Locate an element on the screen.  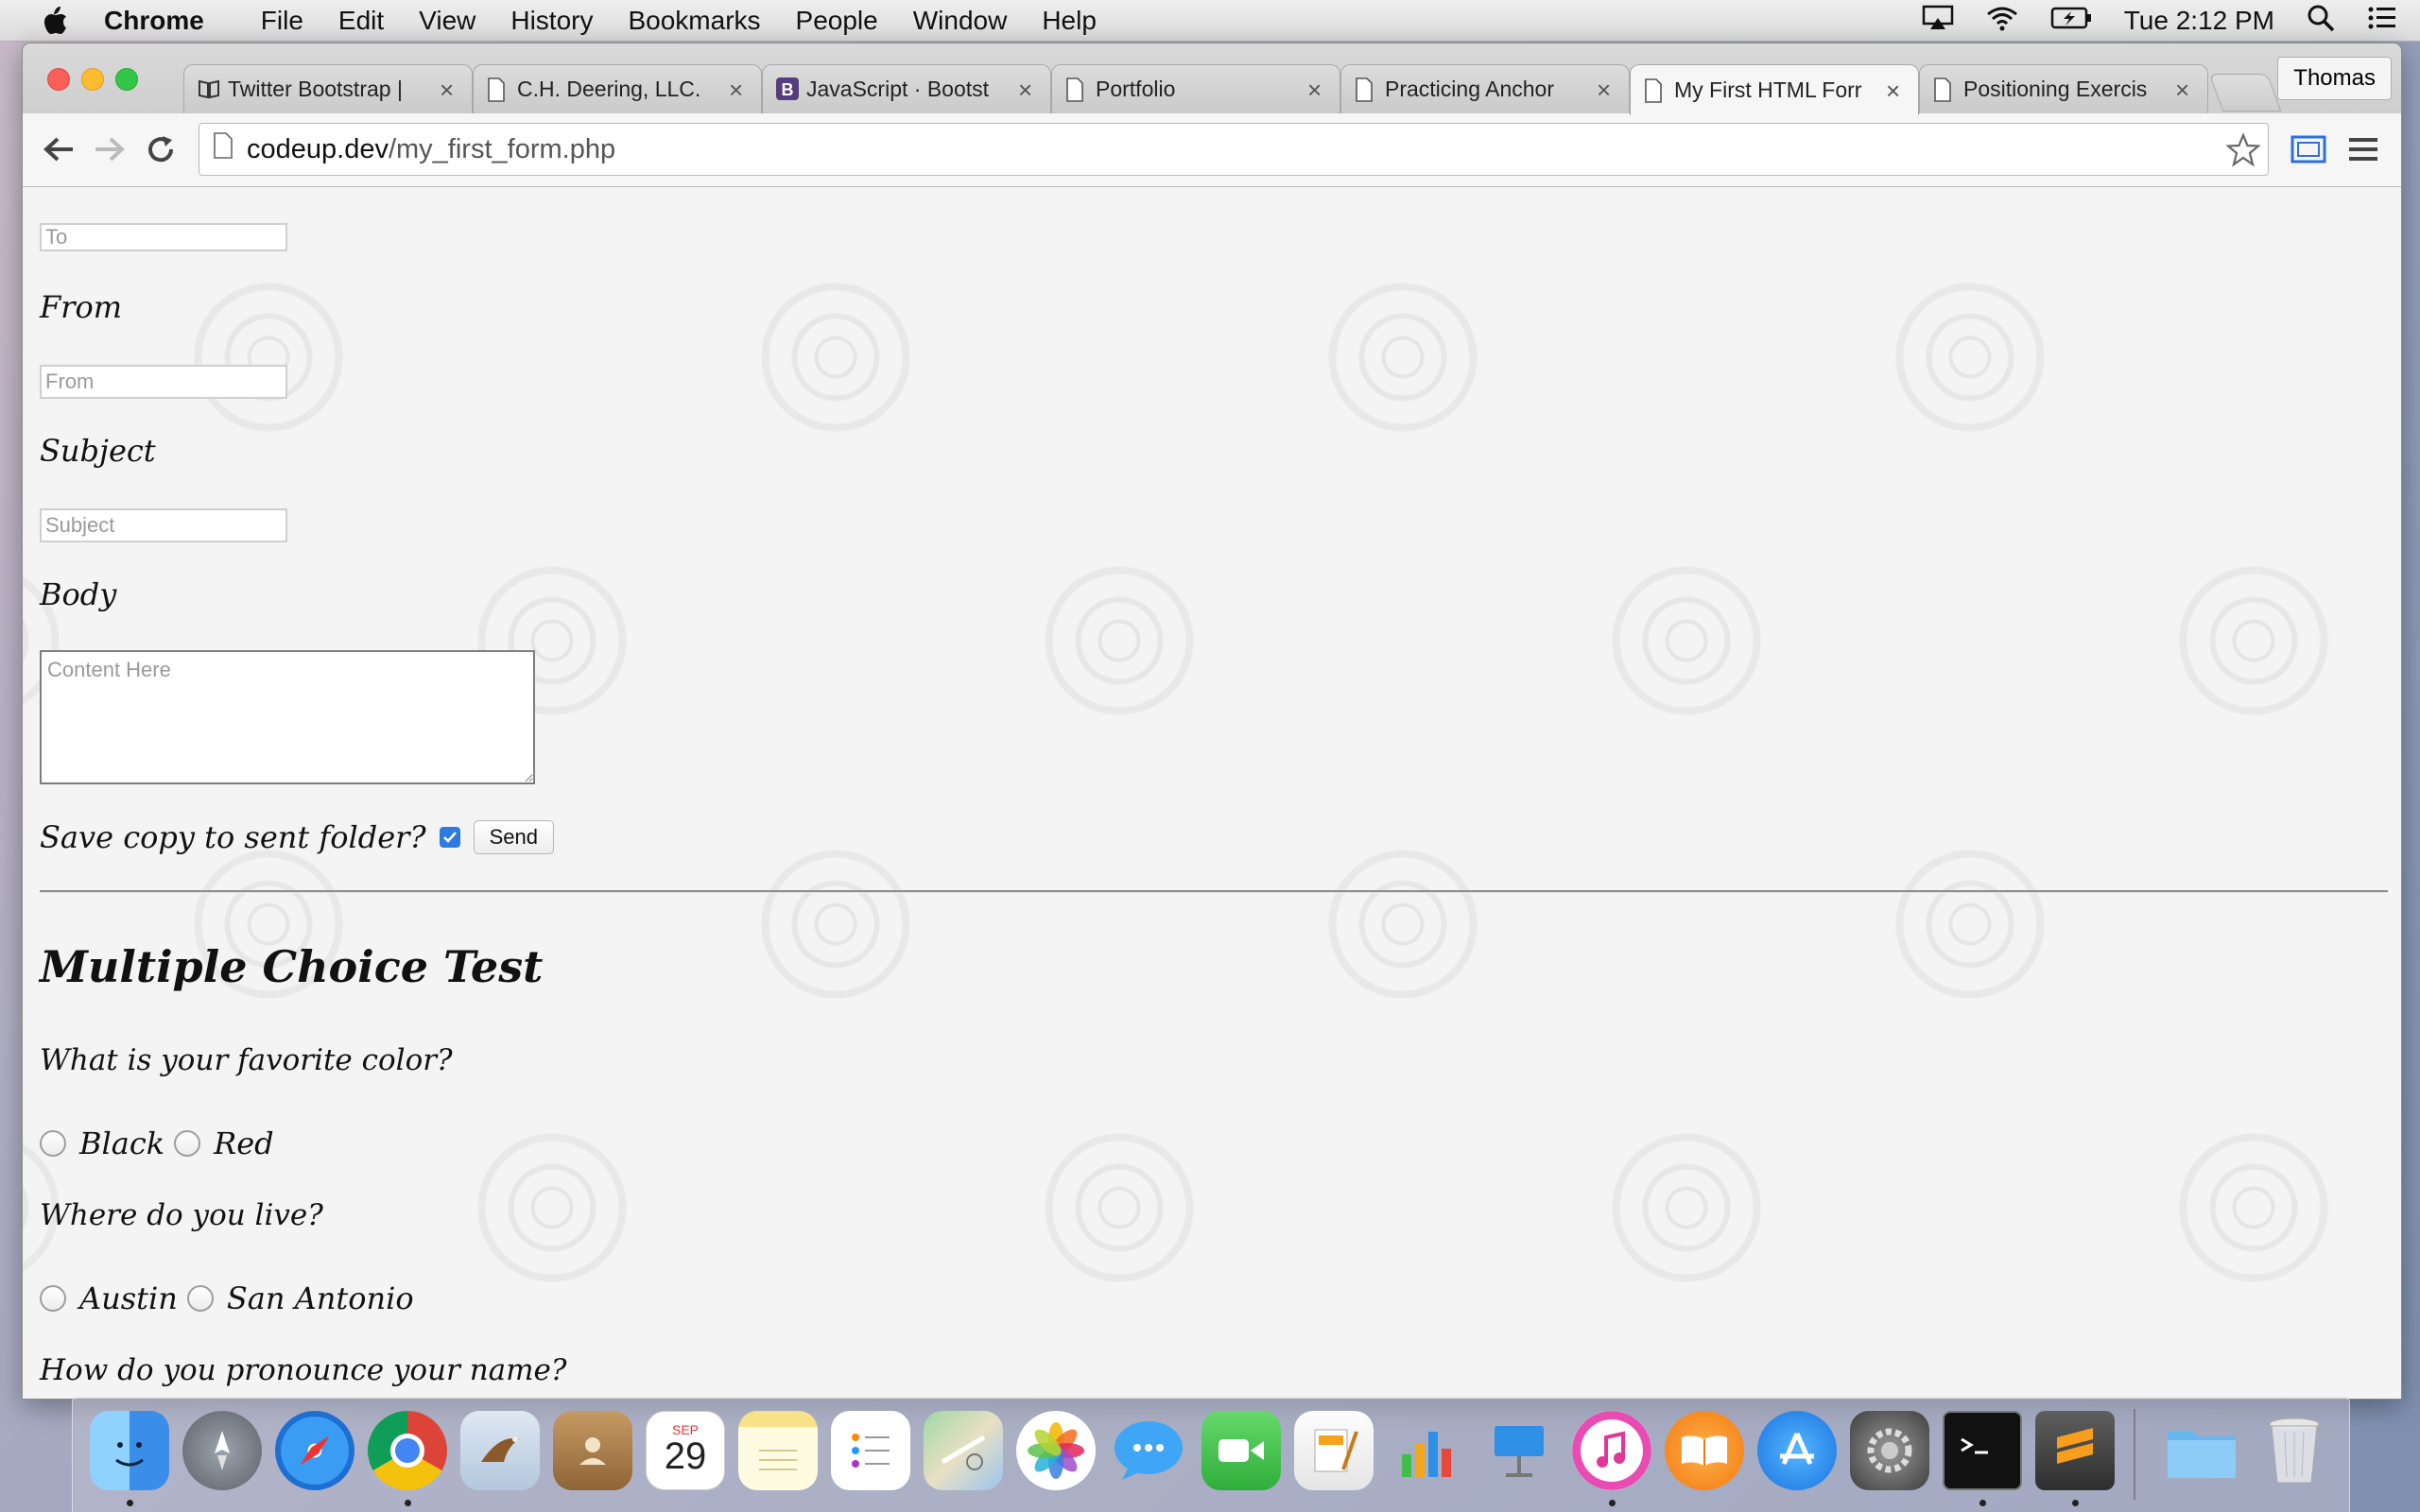
tab-practicing-anchor: Practicing Anchor × is located at coordinates (1485, 88).